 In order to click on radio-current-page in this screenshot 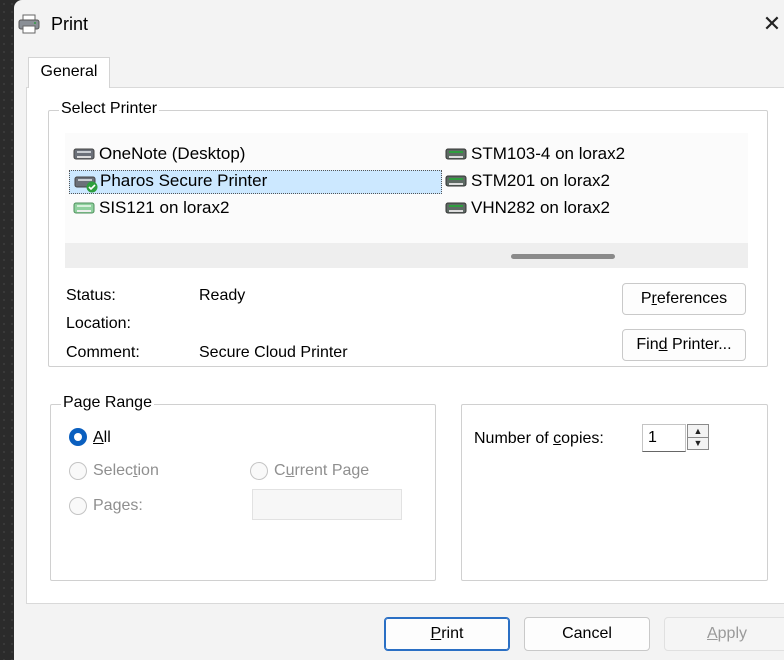, I will do `click(259, 471)`.